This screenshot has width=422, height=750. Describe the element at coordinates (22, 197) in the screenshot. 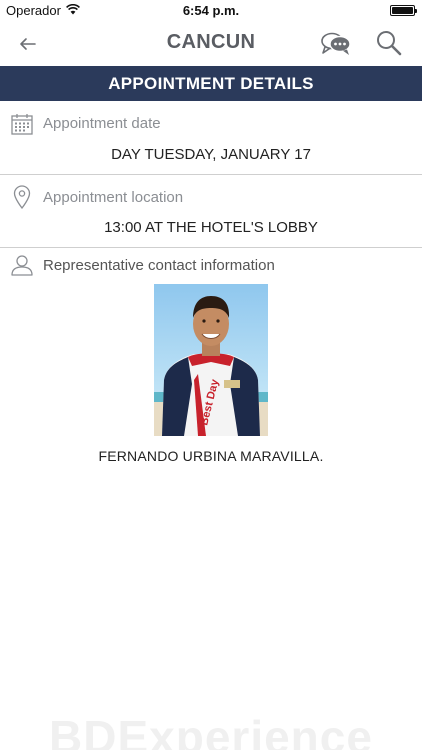

I see `location-pin-icon` at that location.